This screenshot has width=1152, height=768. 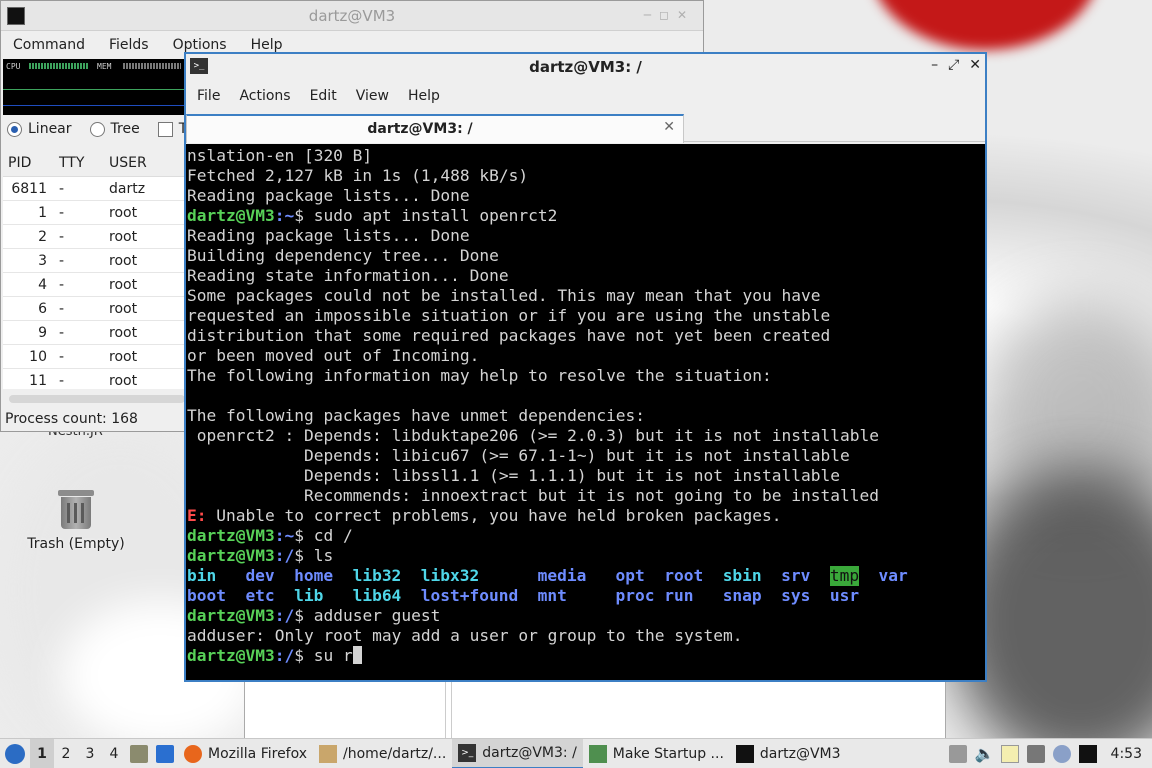 What do you see at coordinates (260, 575) in the screenshot?
I see `ls-entry: dev` at bounding box center [260, 575].